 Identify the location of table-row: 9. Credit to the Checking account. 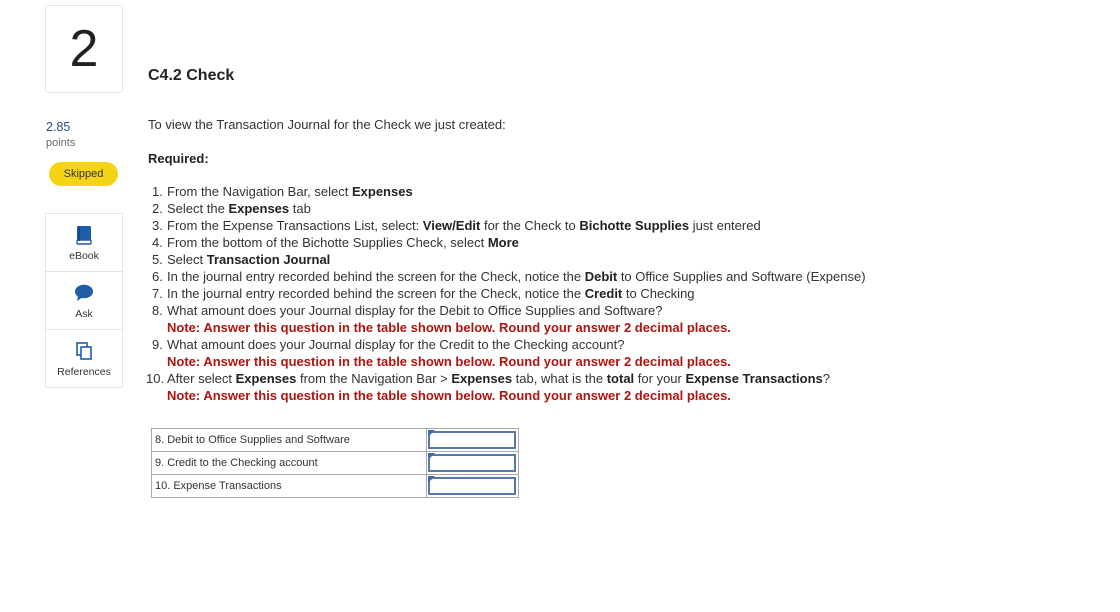
(335, 463).